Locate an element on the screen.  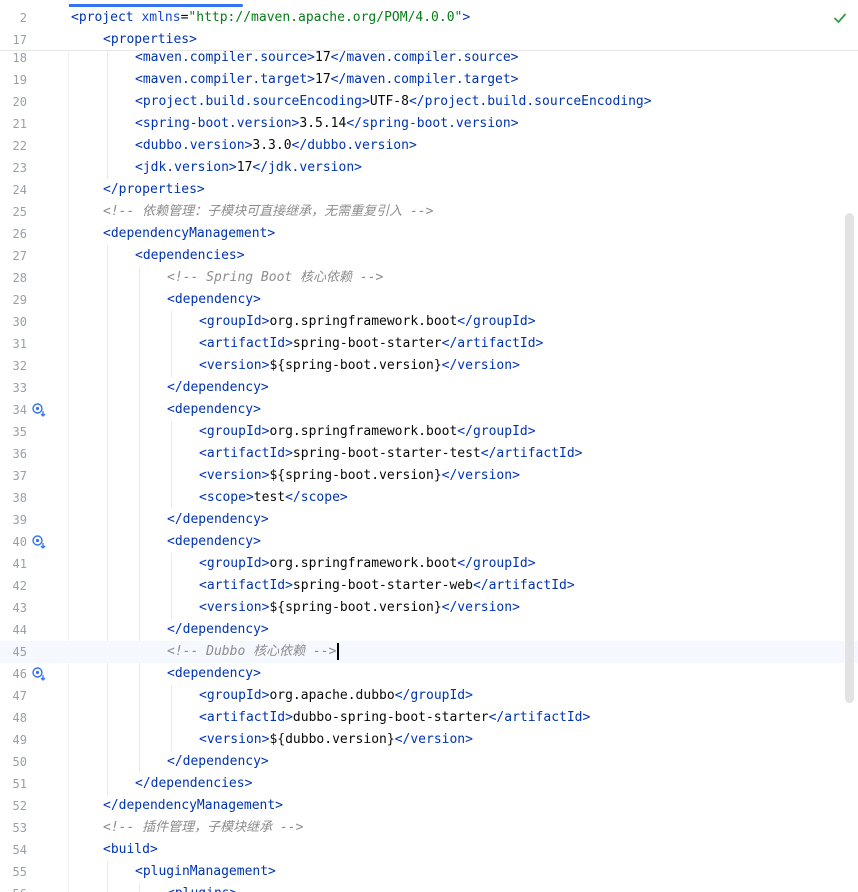
line-code: <plugins> is located at coordinates (202, 887).